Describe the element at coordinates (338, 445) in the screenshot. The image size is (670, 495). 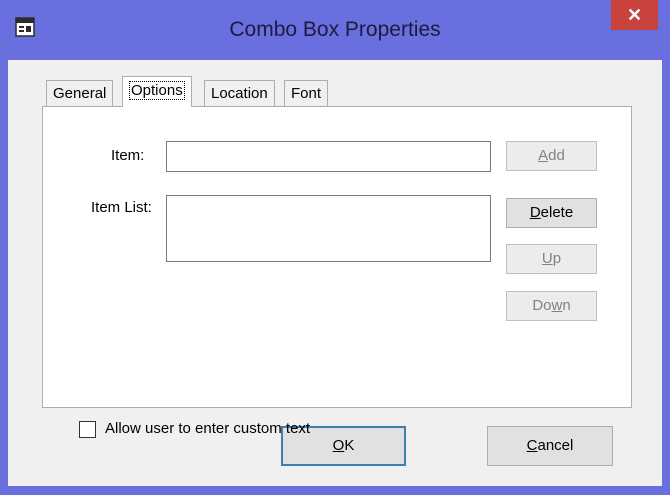
I see `btn-mnemonic: O` at that location.